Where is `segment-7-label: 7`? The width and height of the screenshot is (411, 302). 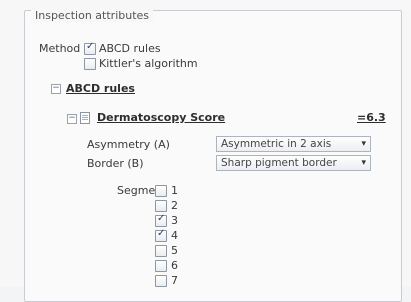 segment-7-label: 7 is located at coordinates (174, 280).